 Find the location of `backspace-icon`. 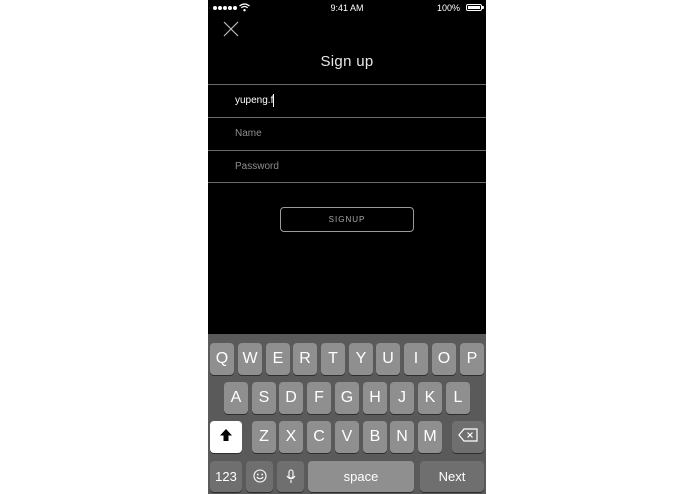

backspace-icon is located at coordinates (468, 435).